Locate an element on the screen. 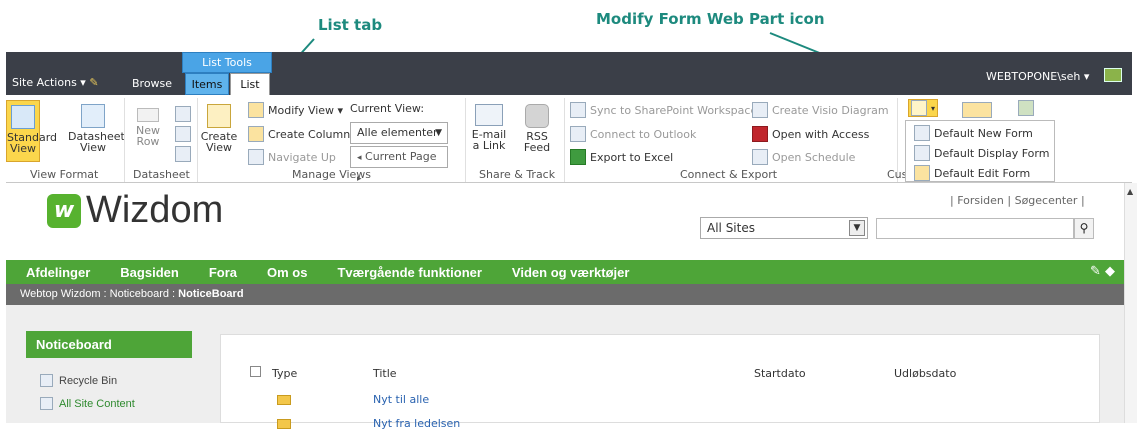 Image resolution: width=1138 pixels, height=430 pixels. totals-icon is located at coordinates (183, 134).